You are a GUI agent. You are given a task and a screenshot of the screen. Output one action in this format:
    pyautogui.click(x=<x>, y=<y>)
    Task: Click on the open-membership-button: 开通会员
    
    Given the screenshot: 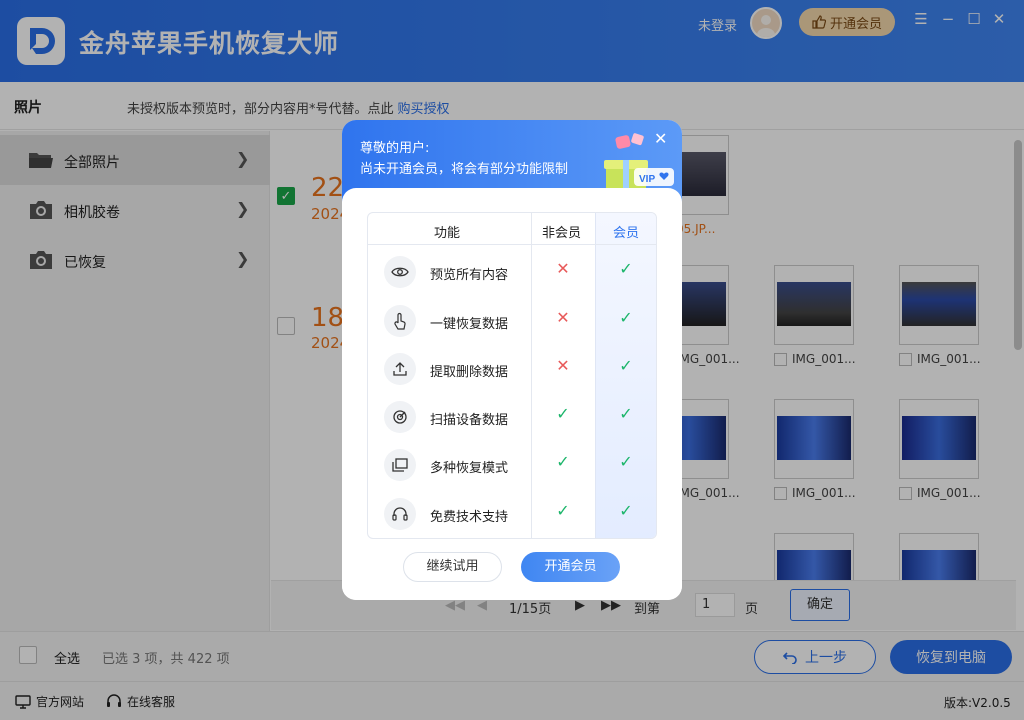 What is the action you would take?
    pyautogui.click(x=570, y=567)
    